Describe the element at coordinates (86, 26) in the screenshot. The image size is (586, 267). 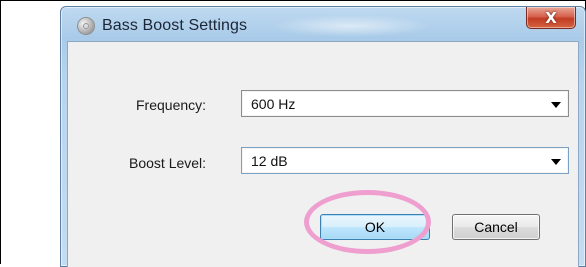
I see `speaker-icon` at that location.